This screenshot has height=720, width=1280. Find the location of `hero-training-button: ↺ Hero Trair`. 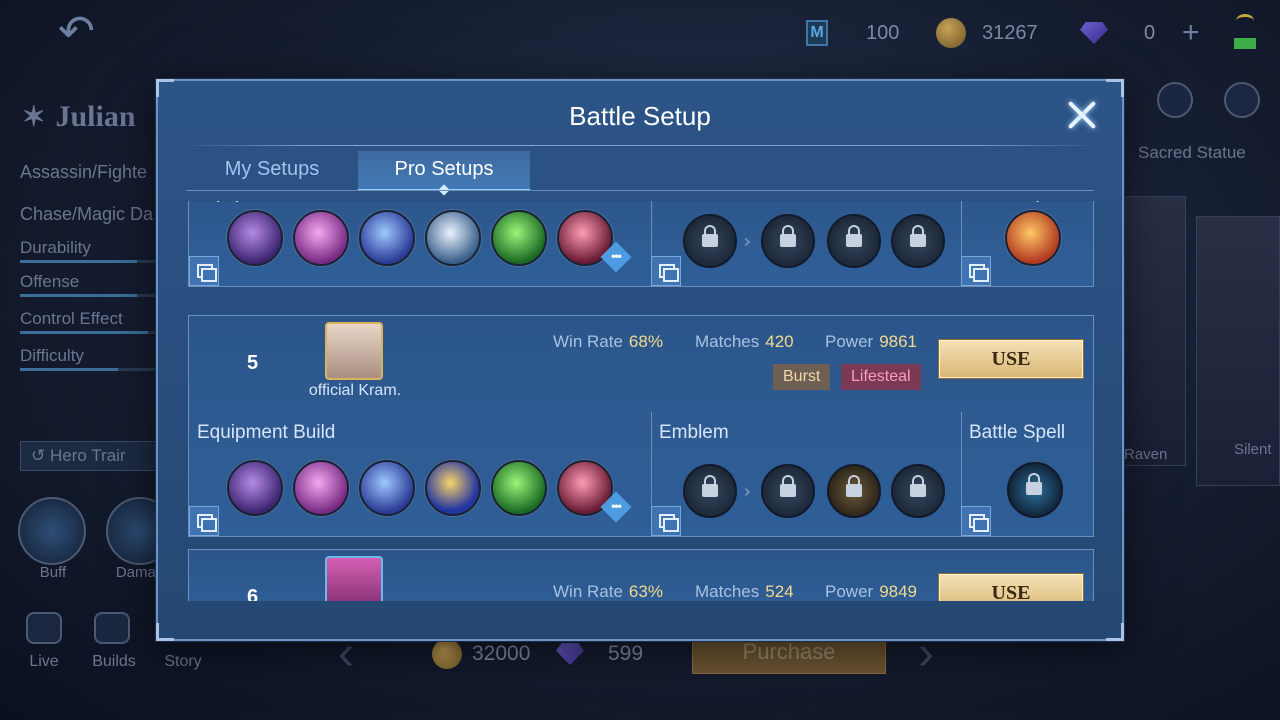

hero-training-button: ↺ Hero Trair is located at coordinates (95, 456).